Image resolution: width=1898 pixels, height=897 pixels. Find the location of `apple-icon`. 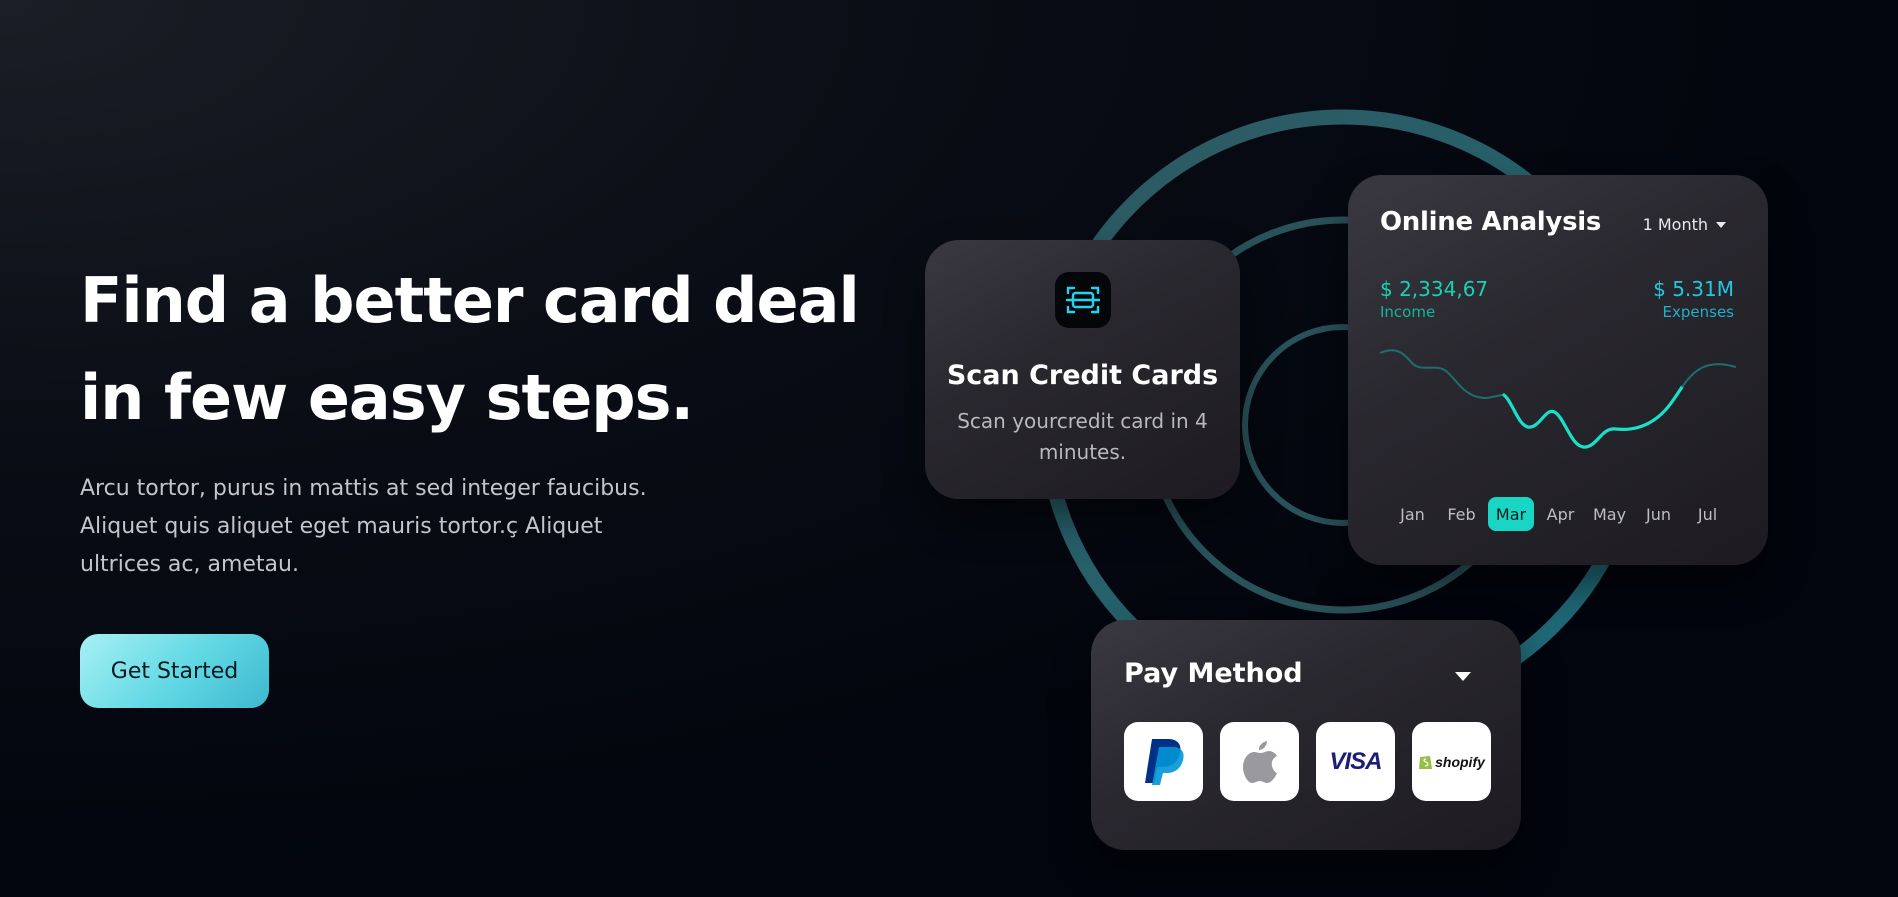

apple-icon is located at coordinates (1259, 761).